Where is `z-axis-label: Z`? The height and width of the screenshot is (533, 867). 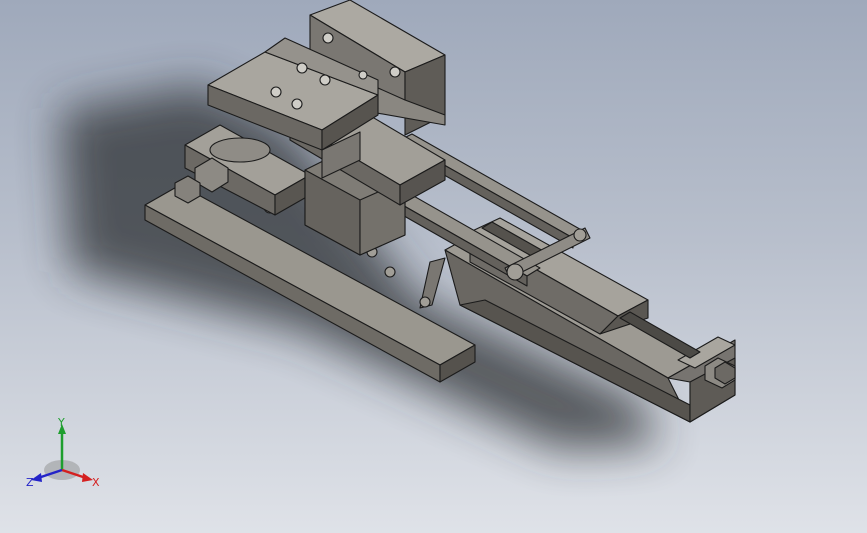
z-axis-label: Z is located at coordinates (30, 482).